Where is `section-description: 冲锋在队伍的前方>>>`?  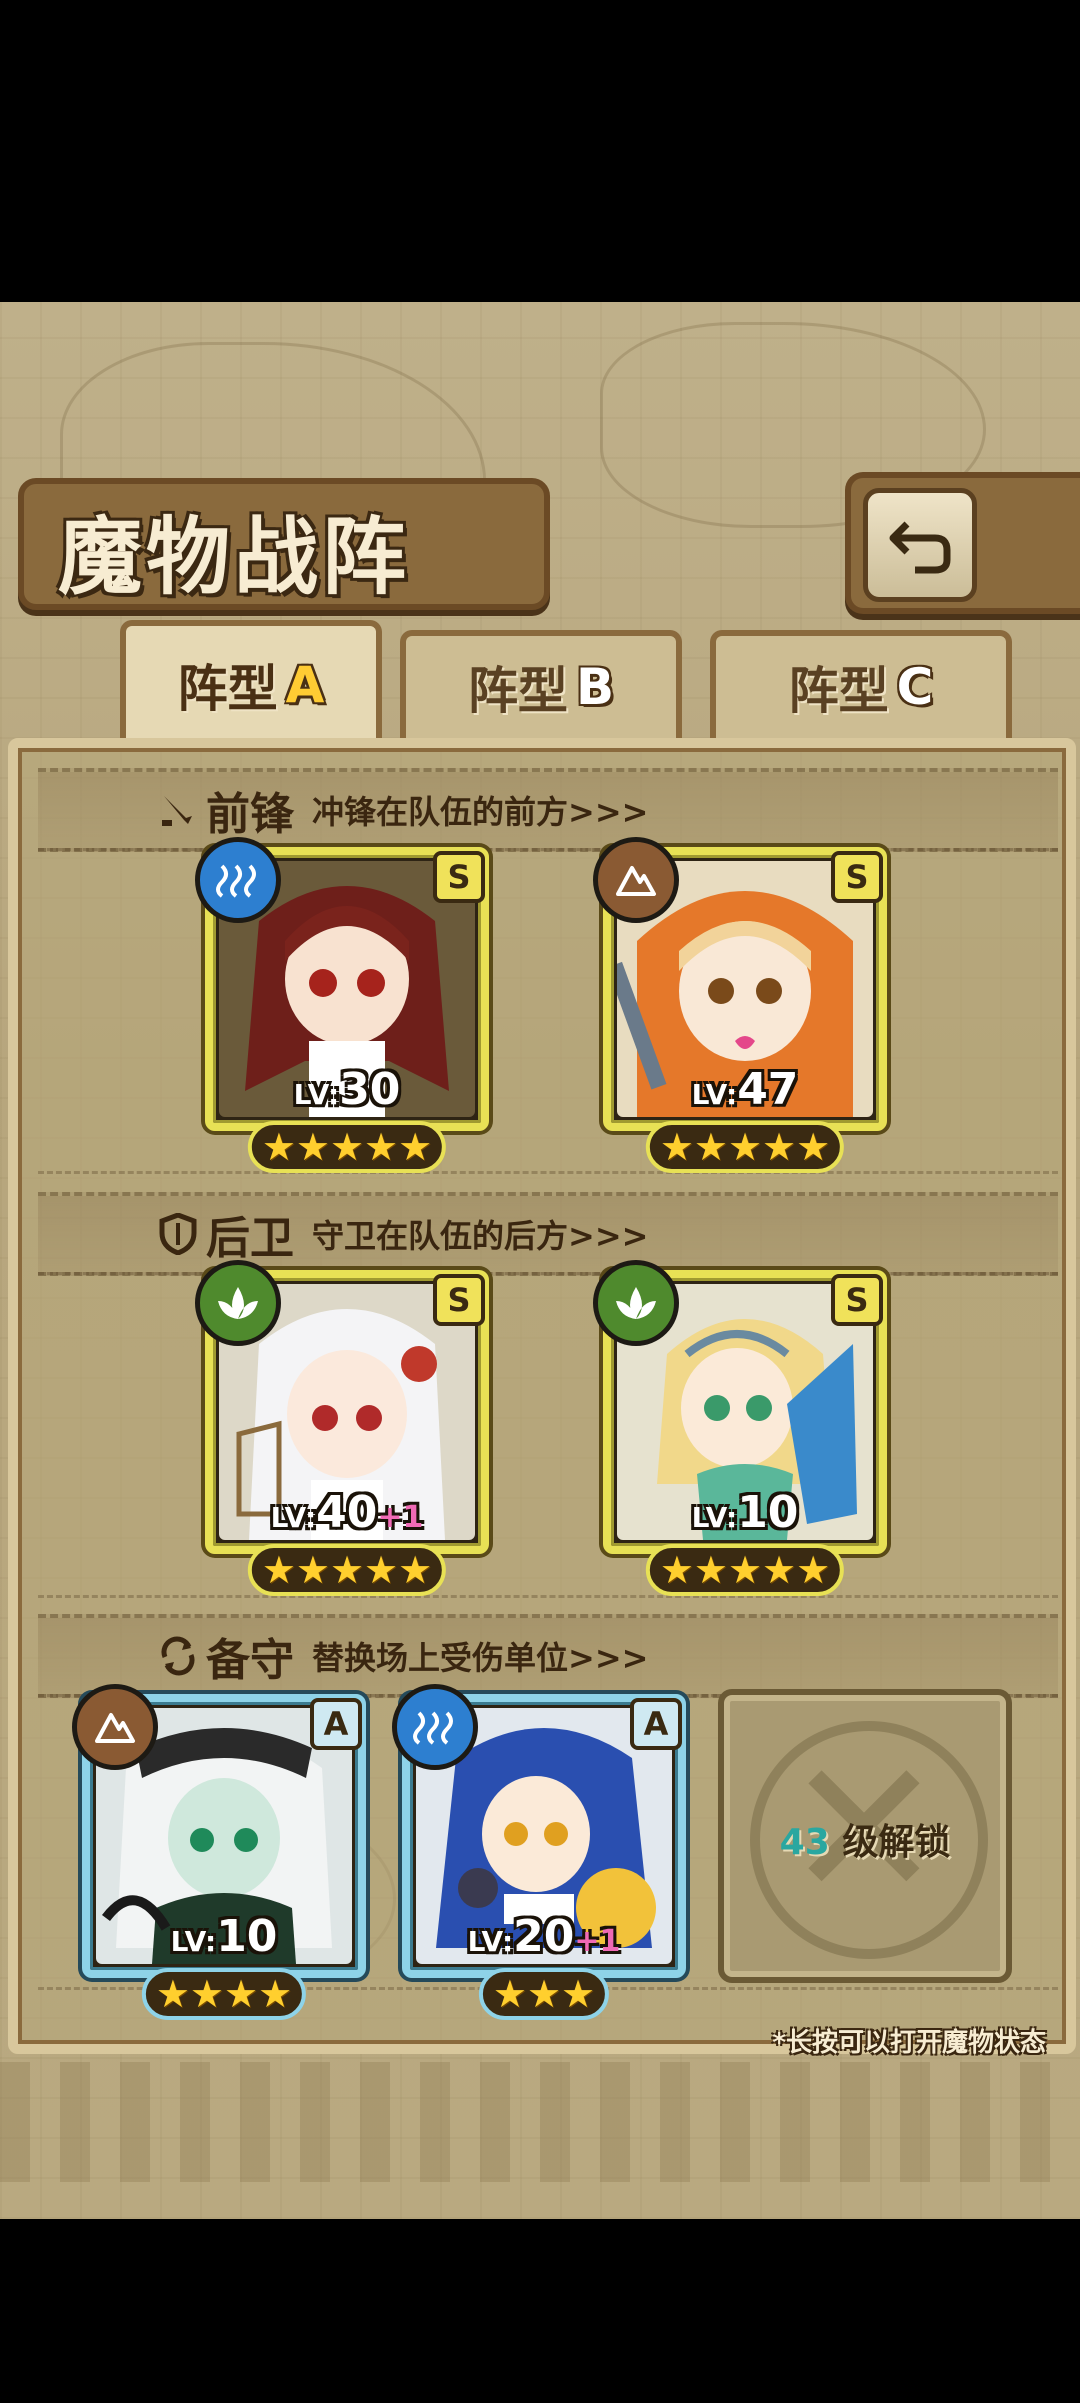
section-description: 冲锋在队伍的前方>>> is located at coordinates (480, 812).